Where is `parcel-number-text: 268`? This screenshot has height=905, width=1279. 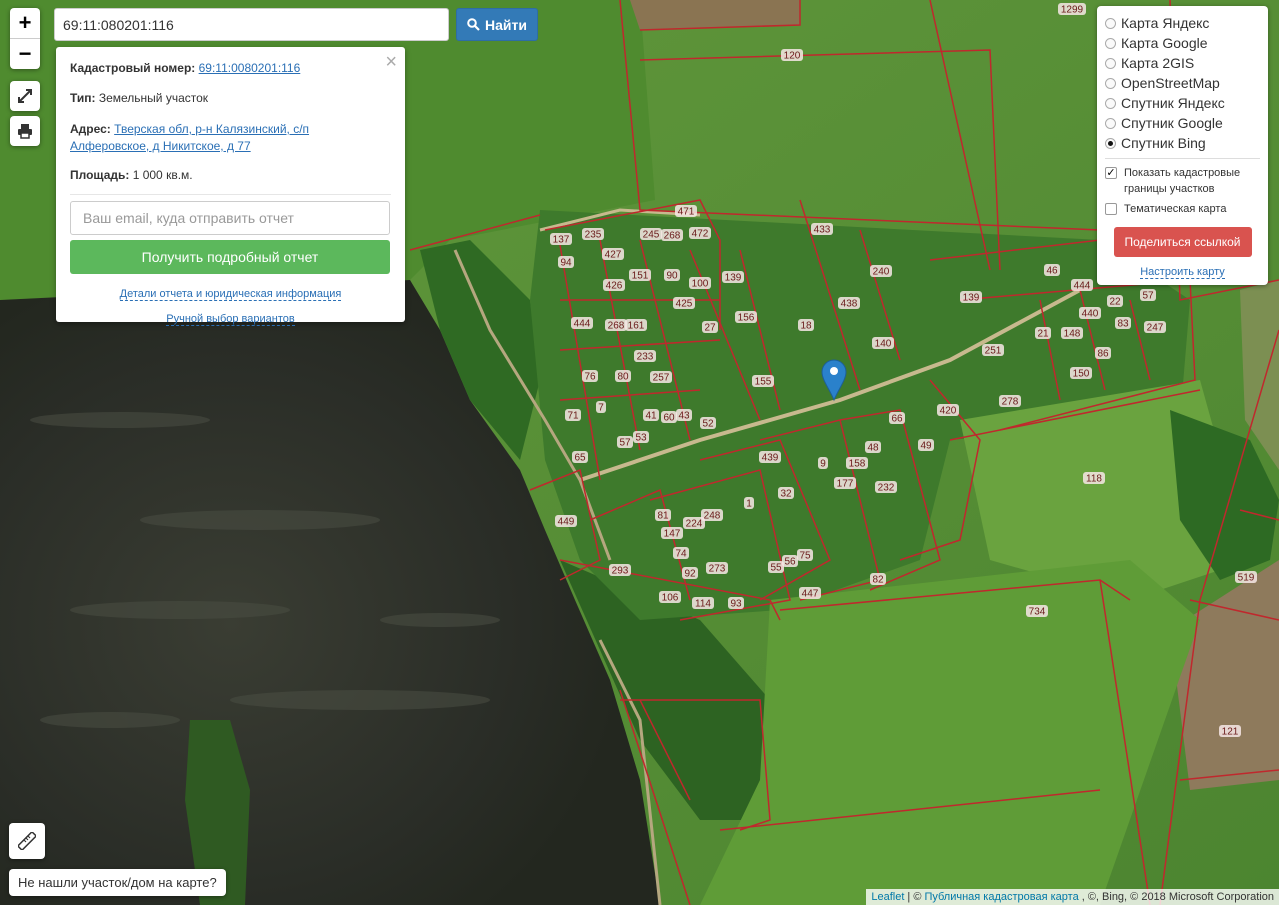 parcel-number-text: 268 is located at coordinates (672, 236).